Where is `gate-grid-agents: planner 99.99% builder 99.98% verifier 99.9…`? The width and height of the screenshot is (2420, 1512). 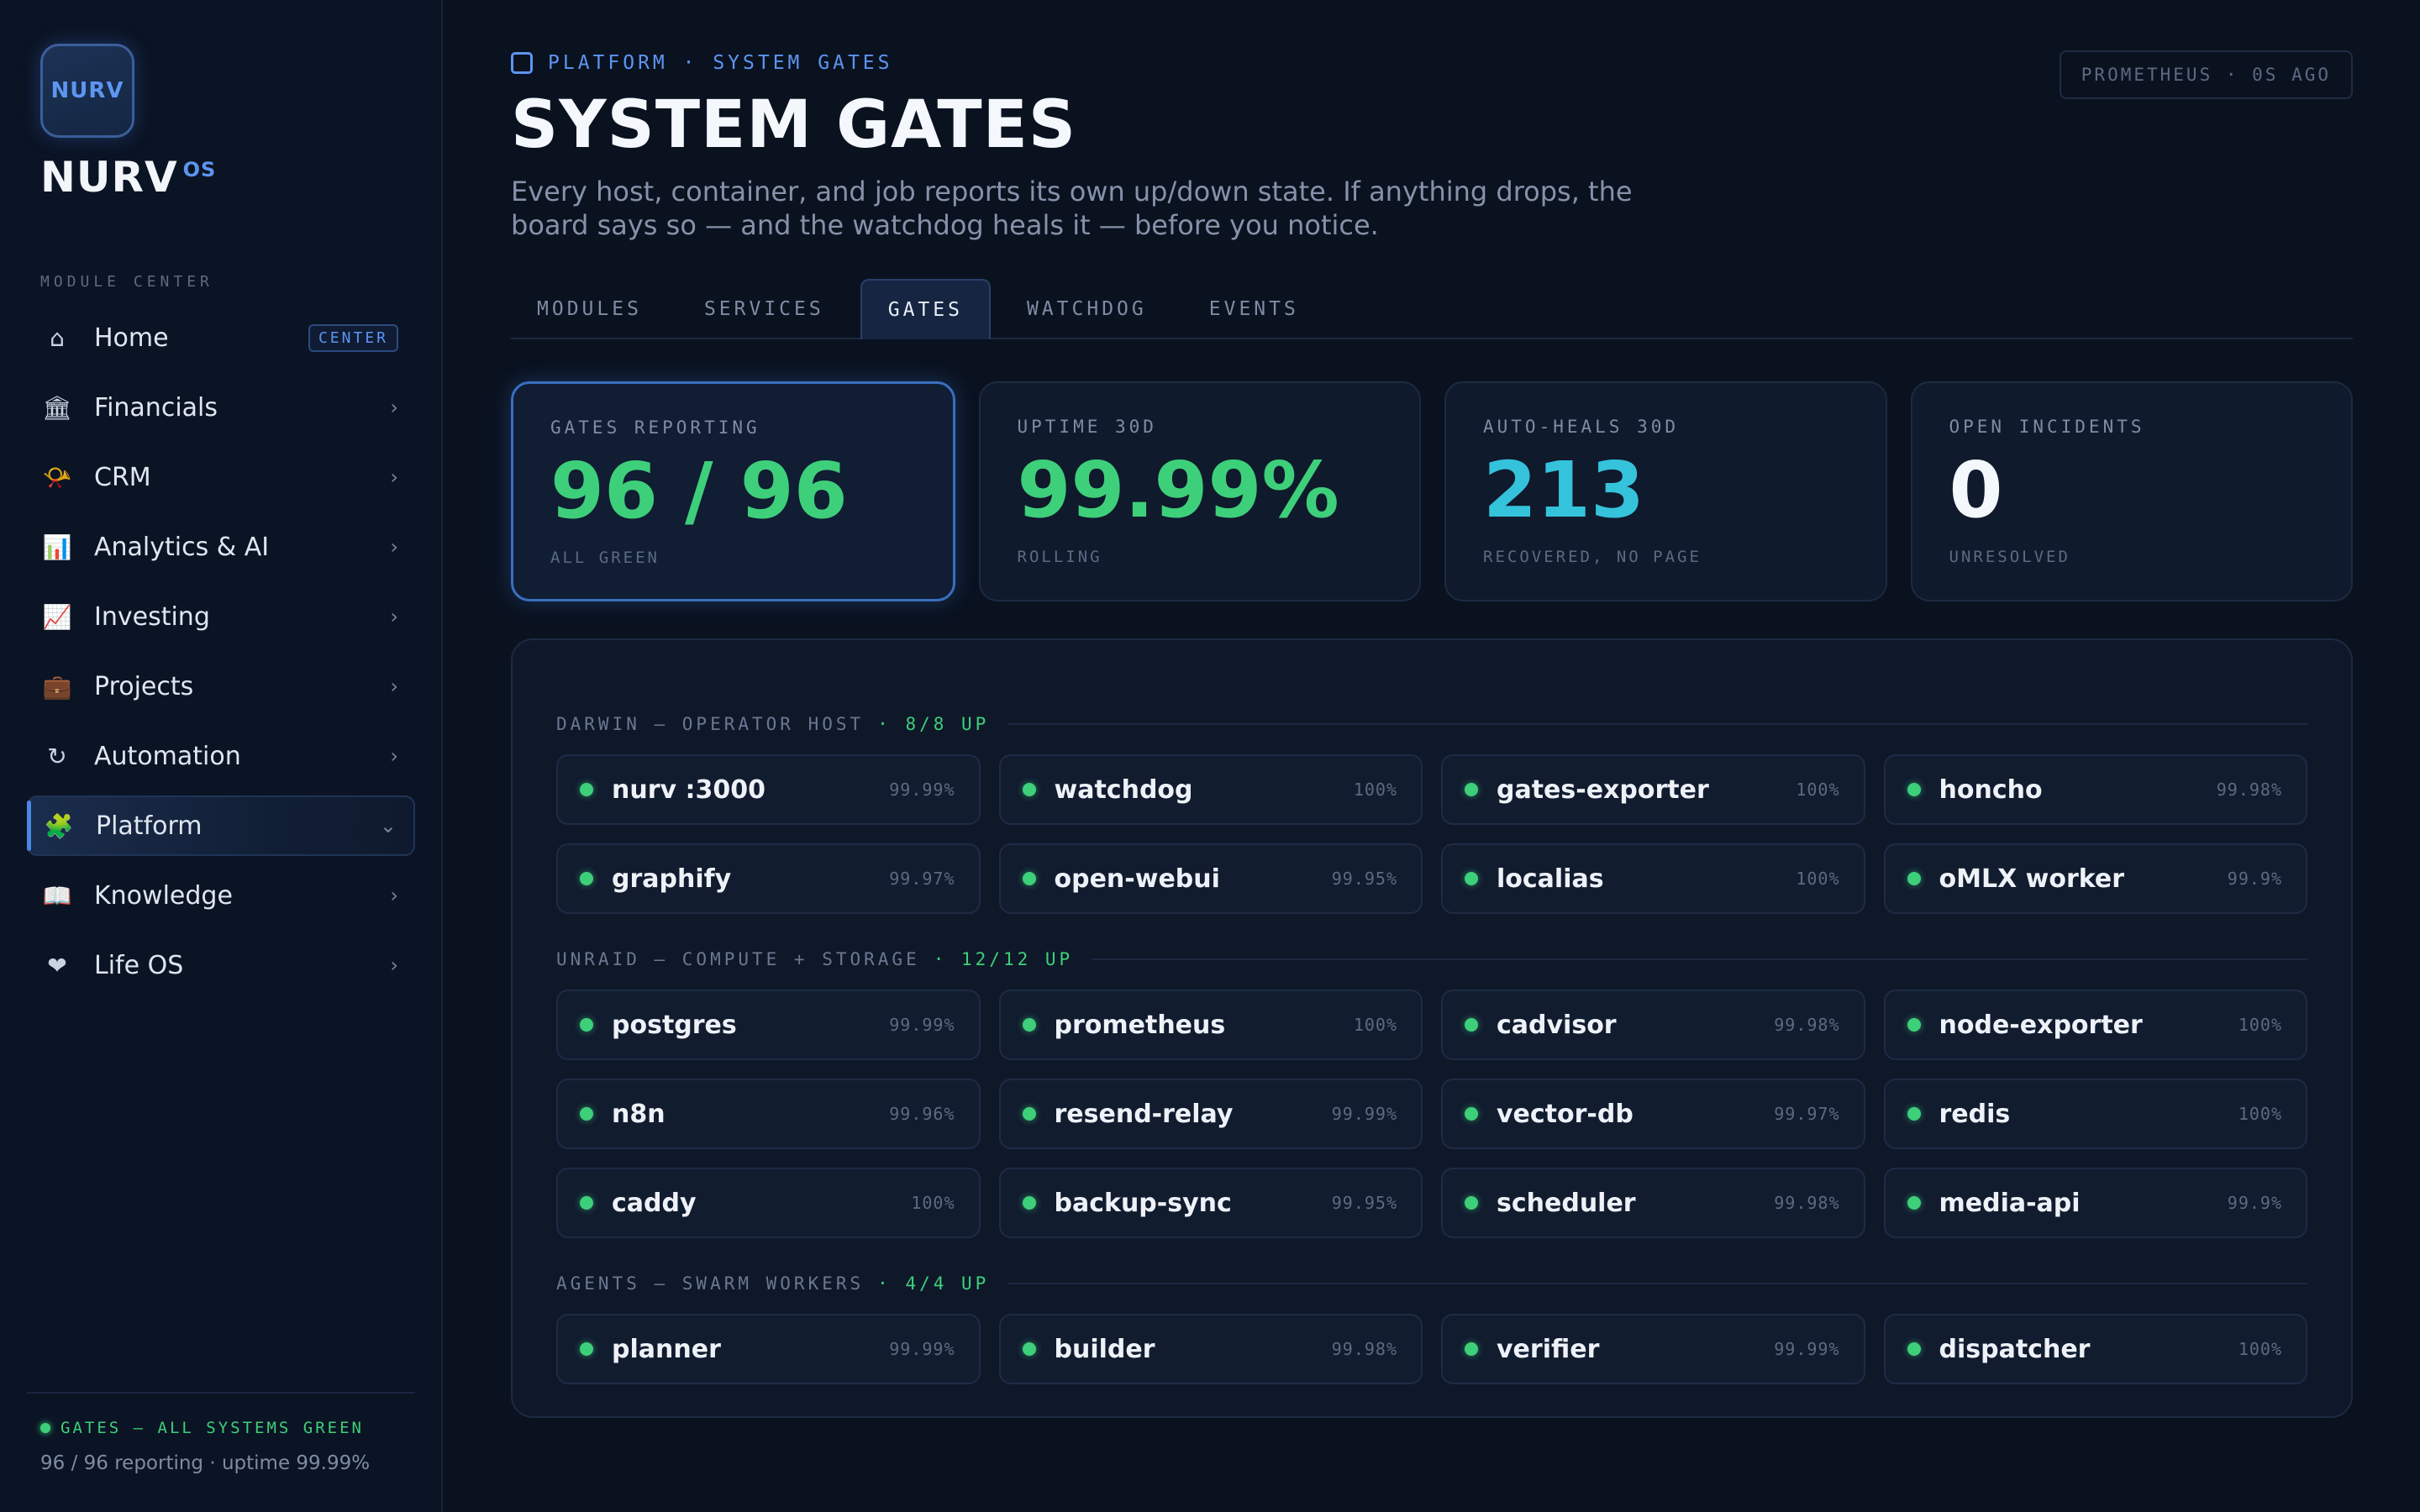
gate-grid-agents: planner 99.99% builder 99.98% verifier 99.9… is located at coordinates (1432, 1349).